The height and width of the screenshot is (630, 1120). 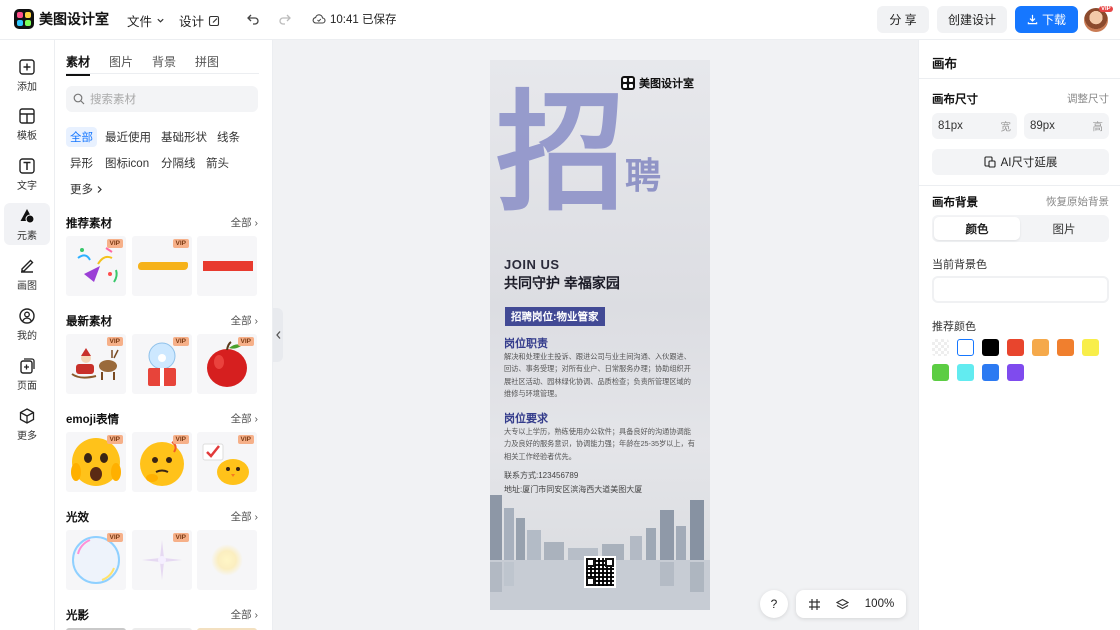 What do you see at coordinates (27, 124) in the screenshot?
I see `rail-item-template: 模板` at bounding box center [27, 124].